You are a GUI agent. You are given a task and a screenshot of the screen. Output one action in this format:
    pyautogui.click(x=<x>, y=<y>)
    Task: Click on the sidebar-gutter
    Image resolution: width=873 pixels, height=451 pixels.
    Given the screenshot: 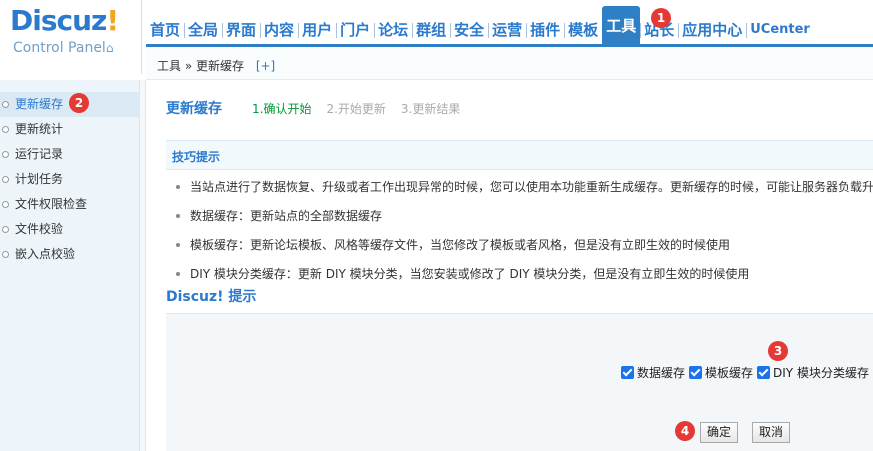 What is the action you would take?
    pyautogui.click(x=143, y=265)
    